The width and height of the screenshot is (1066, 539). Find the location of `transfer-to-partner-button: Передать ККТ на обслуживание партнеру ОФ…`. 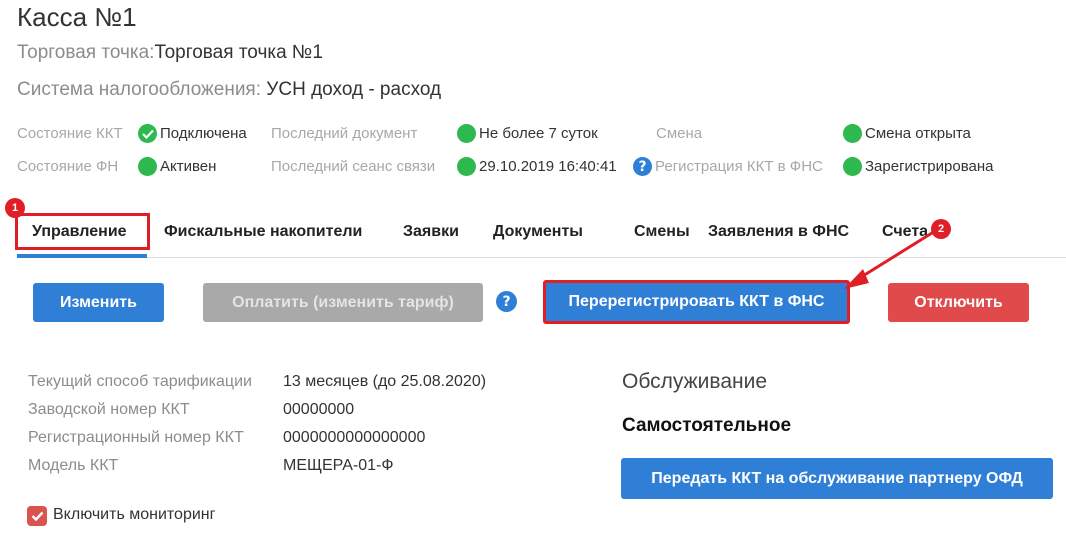

transfer-to-partner-button: Передать ККТ на обслуживание партнеру ОФ… is located at coordinates (837, 478).